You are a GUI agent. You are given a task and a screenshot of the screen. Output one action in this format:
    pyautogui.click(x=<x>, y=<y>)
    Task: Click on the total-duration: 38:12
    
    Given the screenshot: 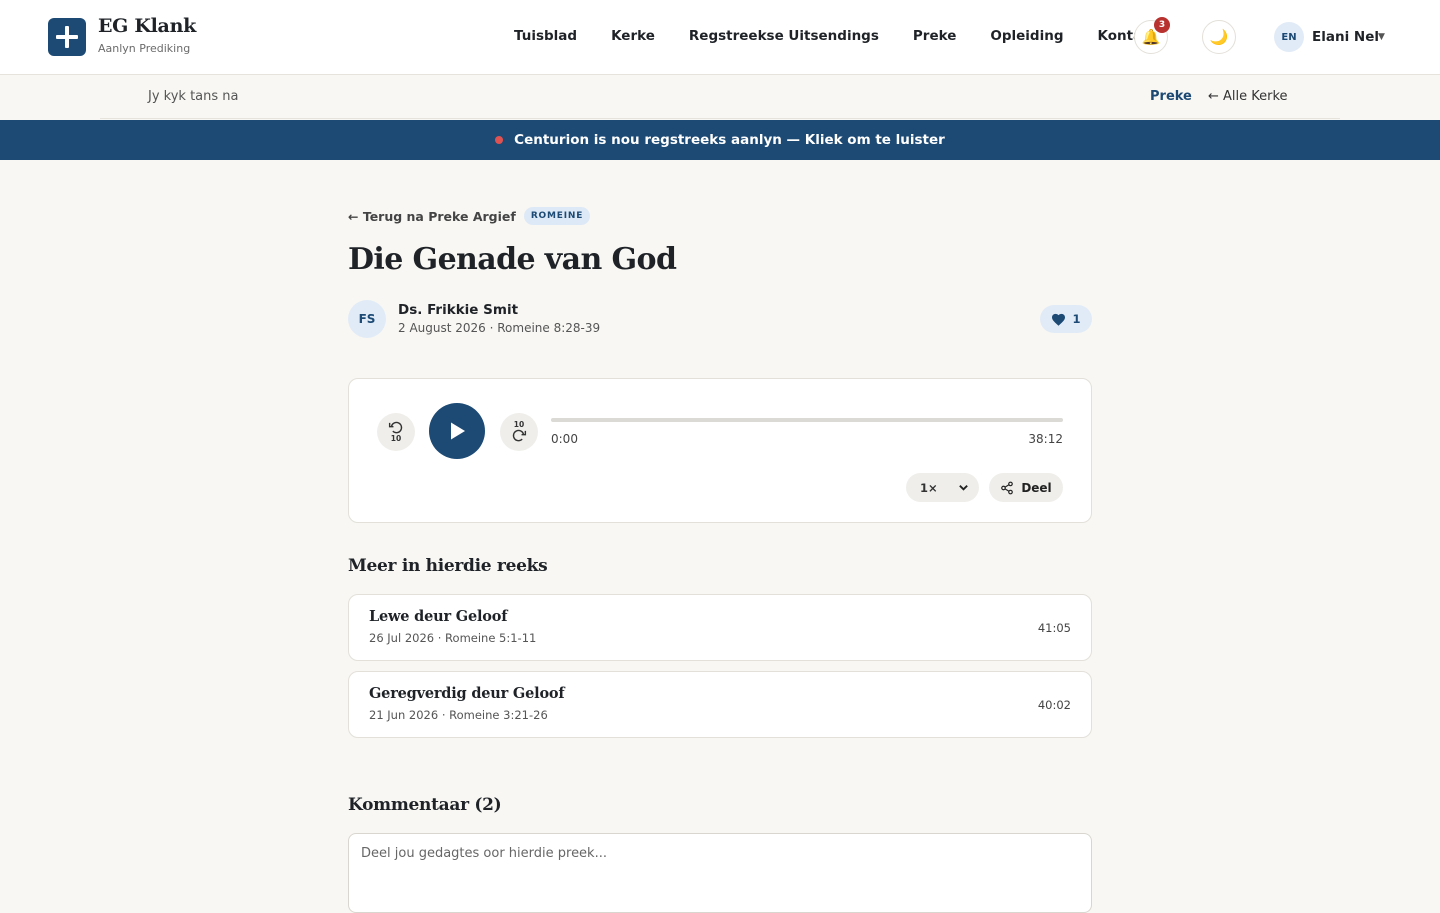 What is the action you would take?
    pyautogui.click(x=1045, y=439)
    